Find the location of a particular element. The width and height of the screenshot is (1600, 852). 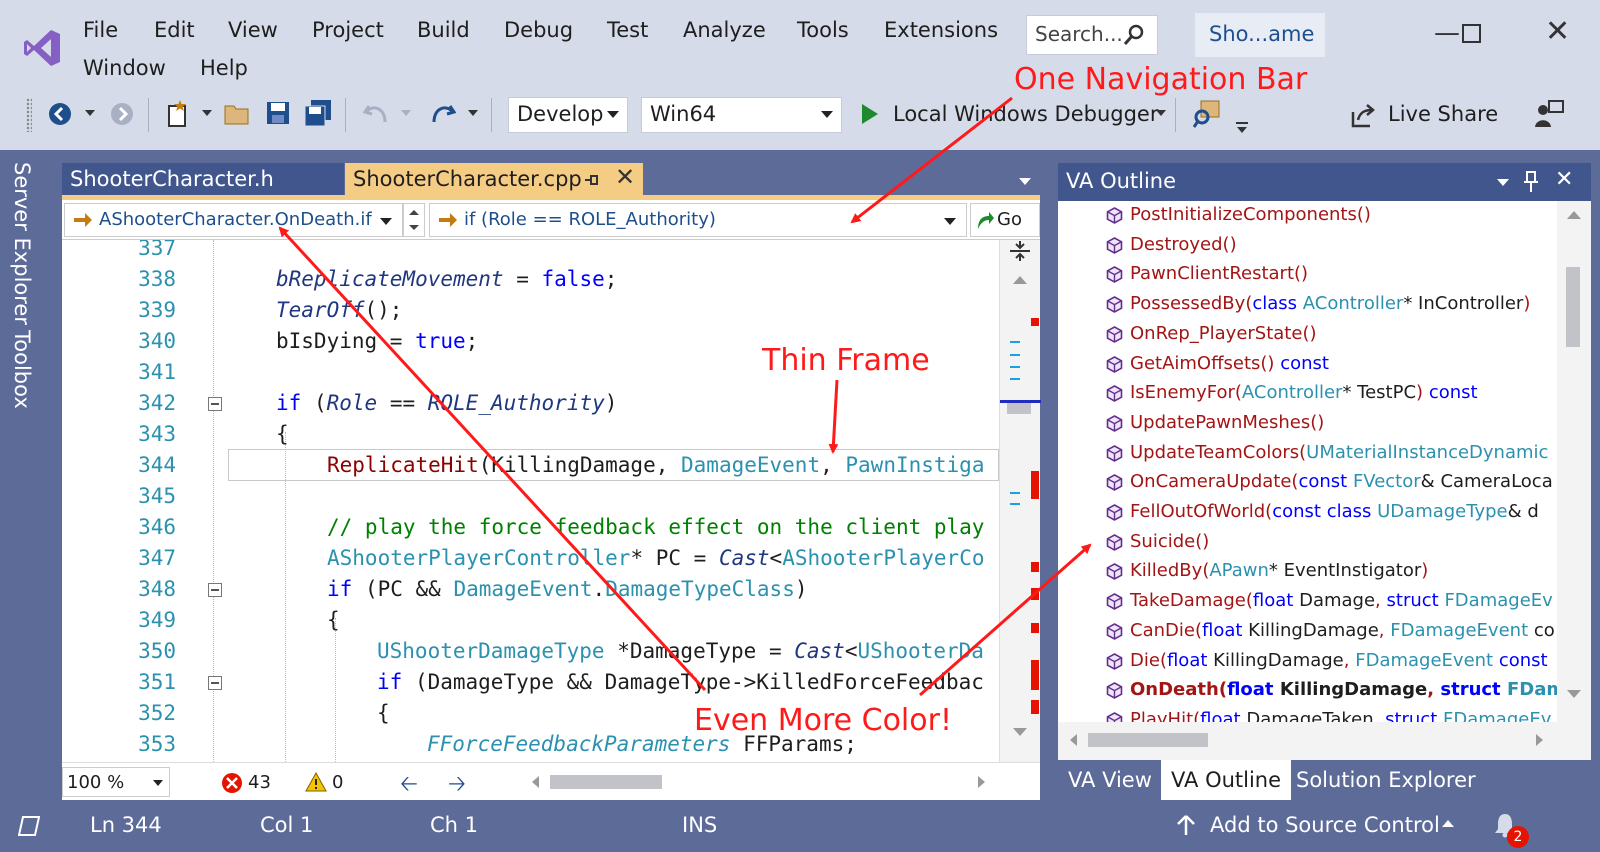

annotation-arrow-nav is located at coordinates (931, 160).